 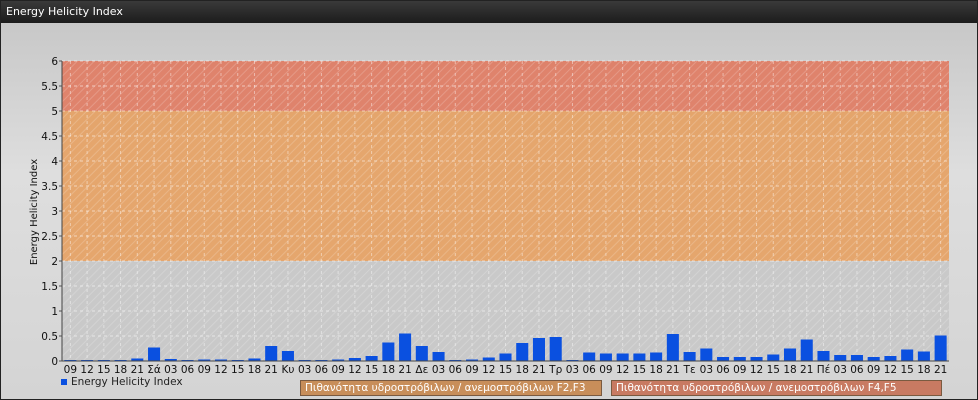 I want to click on y-tick-label: 1.5, so click(x=49, y=287).